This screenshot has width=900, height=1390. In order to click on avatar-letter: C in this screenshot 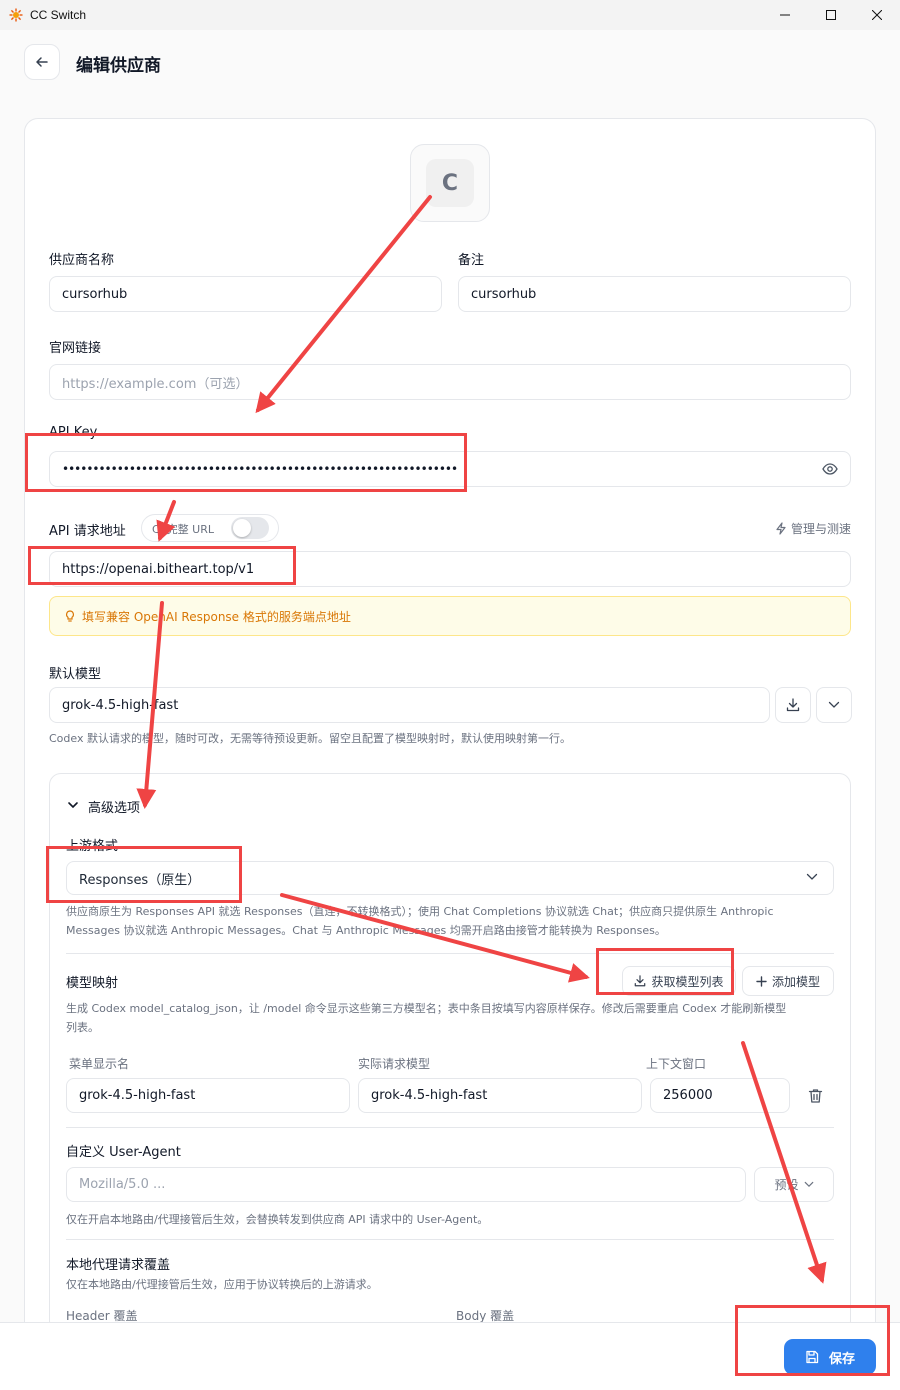, I will do `click(450, 183)`.